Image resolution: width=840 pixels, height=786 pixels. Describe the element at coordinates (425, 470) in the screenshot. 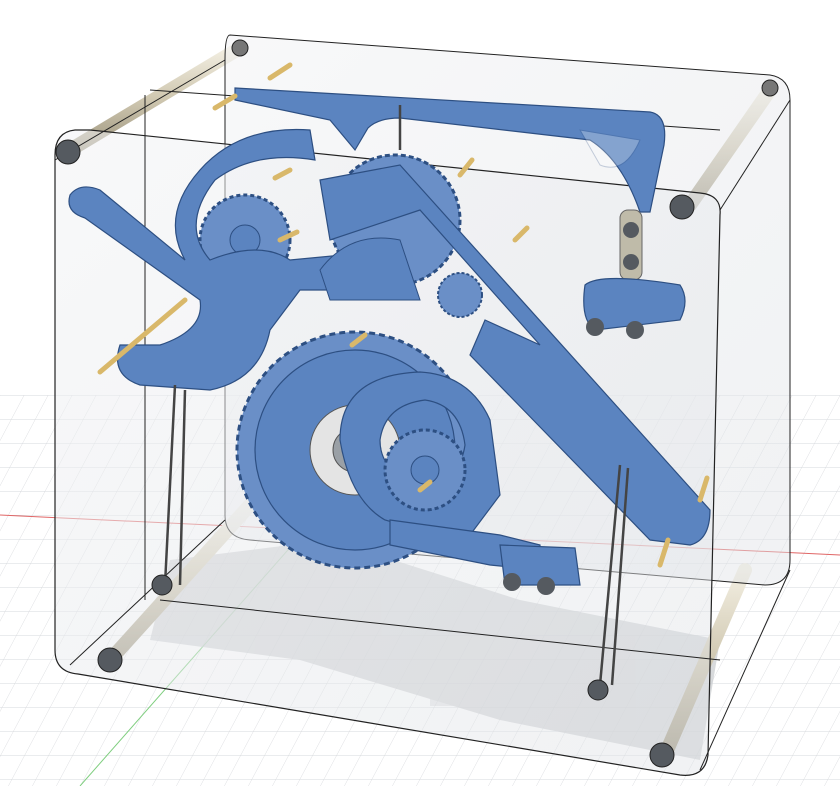

I see `lower-right-gear` at that location.